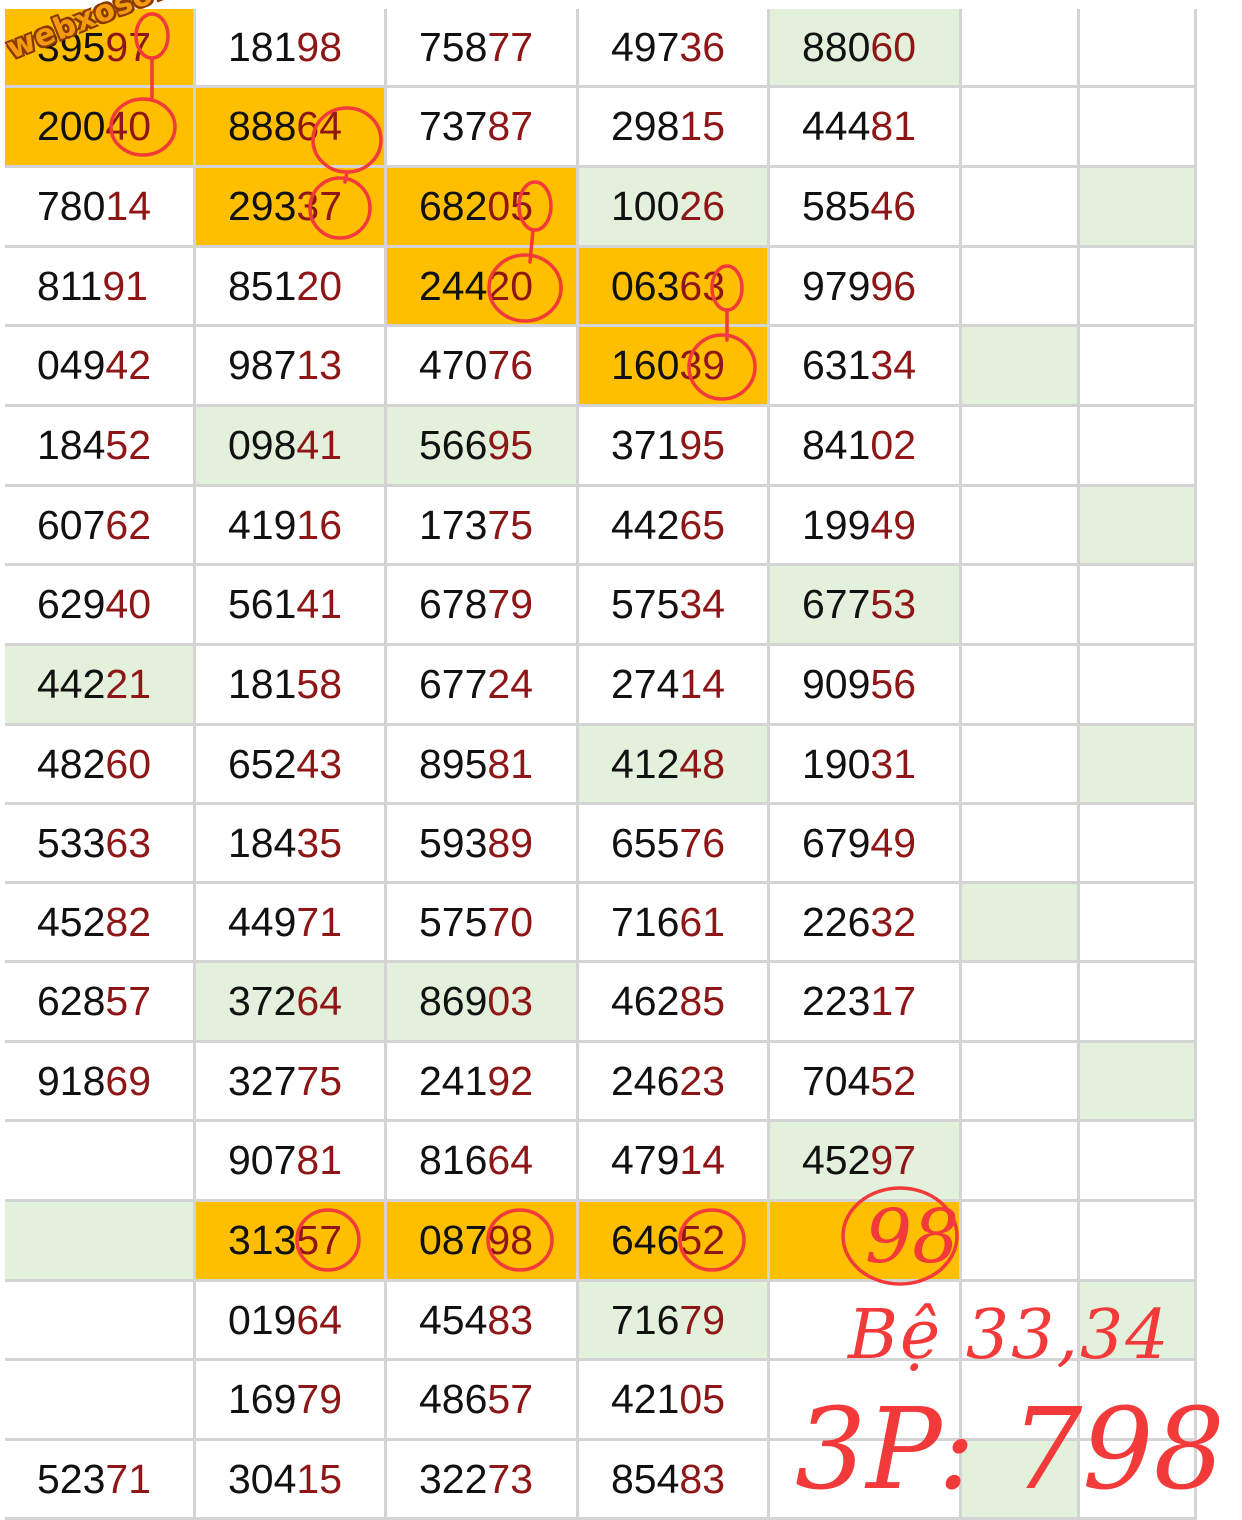 The image size is (1242, 1520). What do you see at coordinates (1010, 1450) in the screenshot?
I see `note-line2: 3P: 798` at bounding box center [1010, 1450].